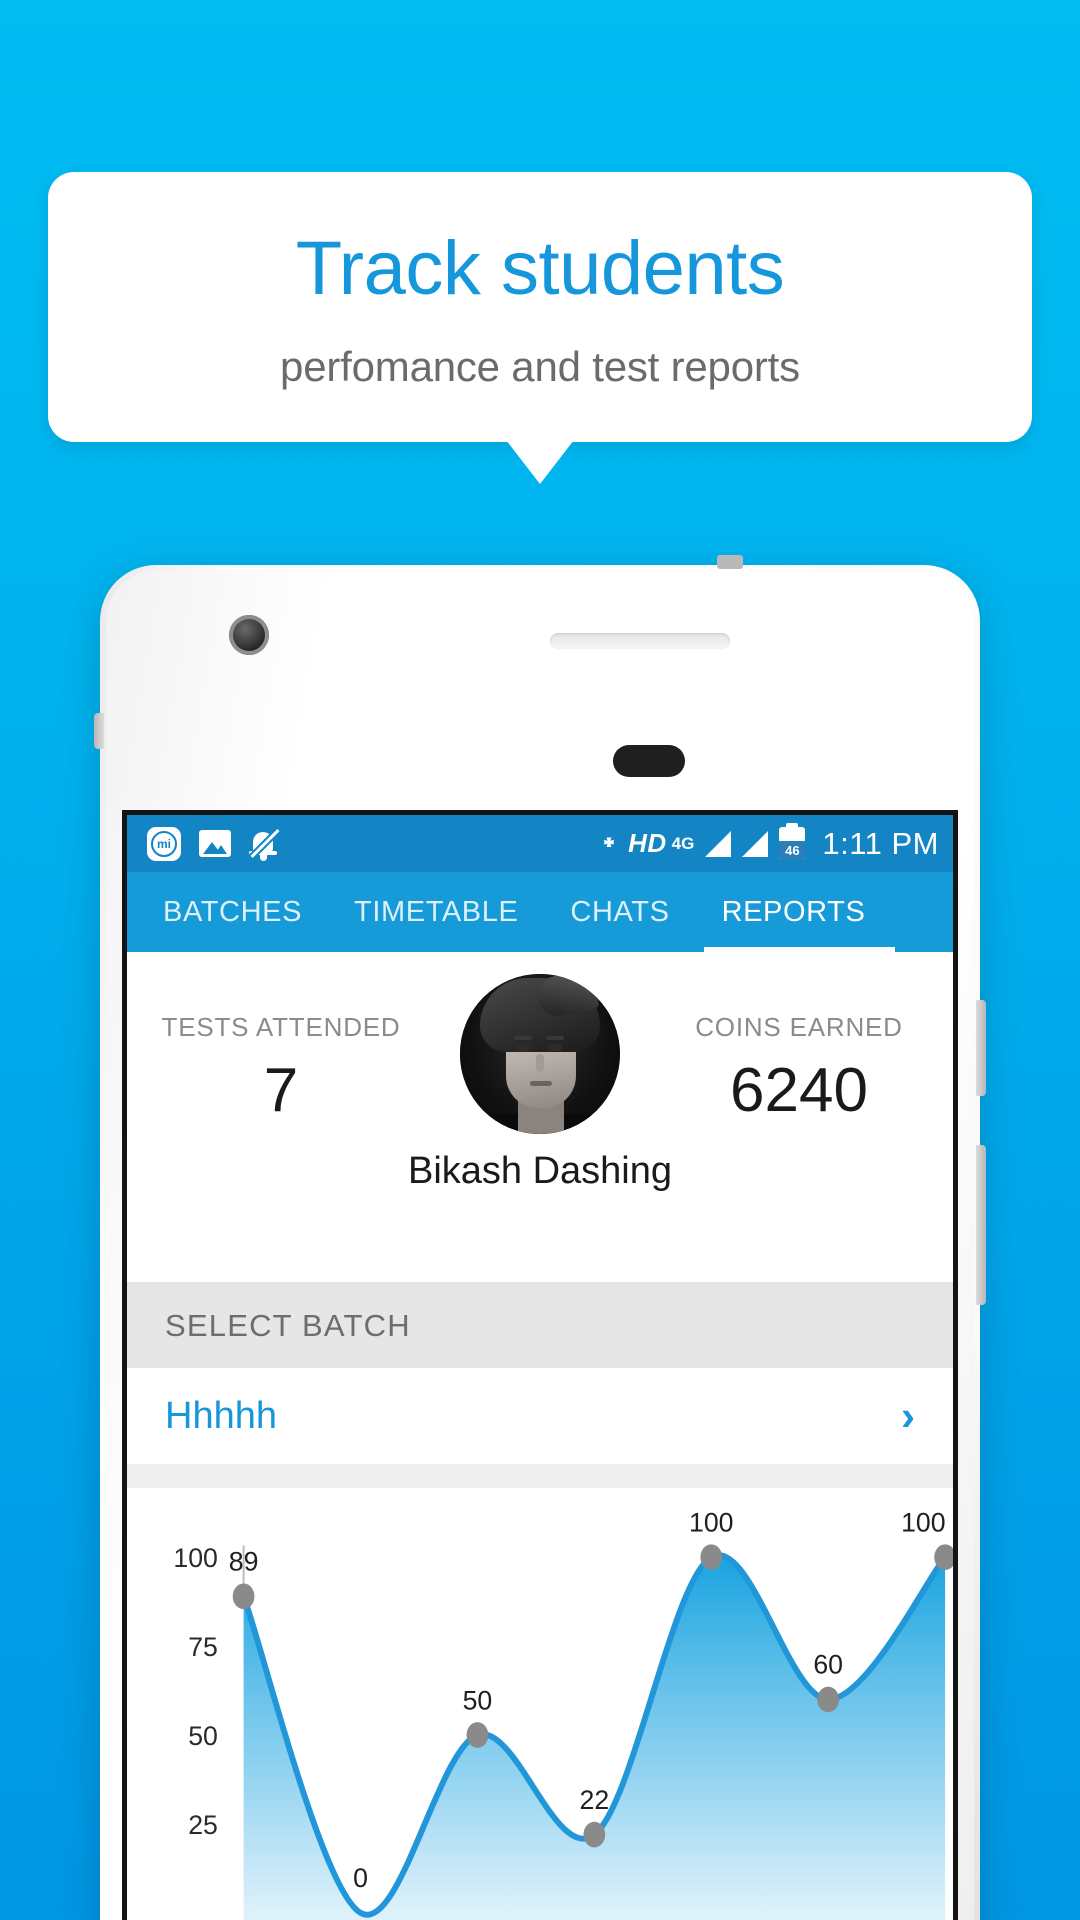  Describe the element at coordinates (478, 1700) in the screenshot. I see `chart-point-label: 50` at that location.